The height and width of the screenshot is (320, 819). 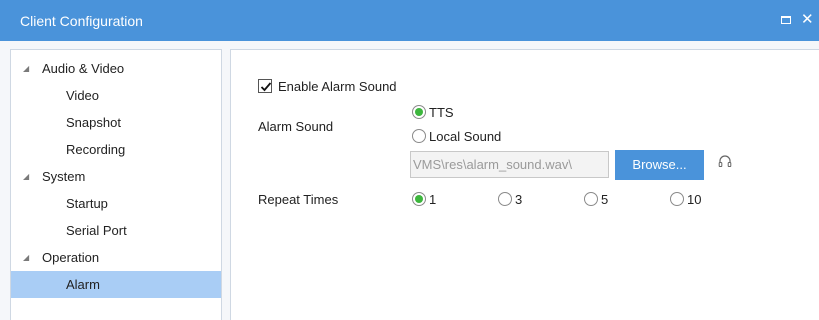 I want to click on tree-item-serial-port: Serial Port, so click(x=116, y=230).